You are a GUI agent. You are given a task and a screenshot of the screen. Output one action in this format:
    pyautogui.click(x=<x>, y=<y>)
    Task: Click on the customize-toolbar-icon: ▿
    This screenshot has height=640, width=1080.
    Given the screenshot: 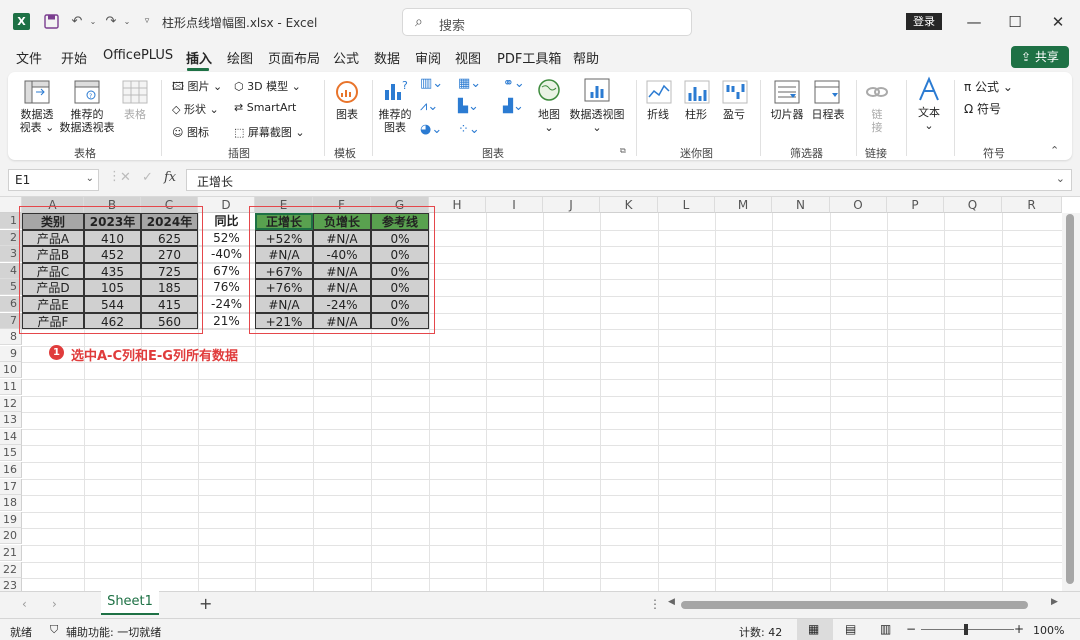 What is the action you would take?
    pyautogui.click(x=147, y=21)
    